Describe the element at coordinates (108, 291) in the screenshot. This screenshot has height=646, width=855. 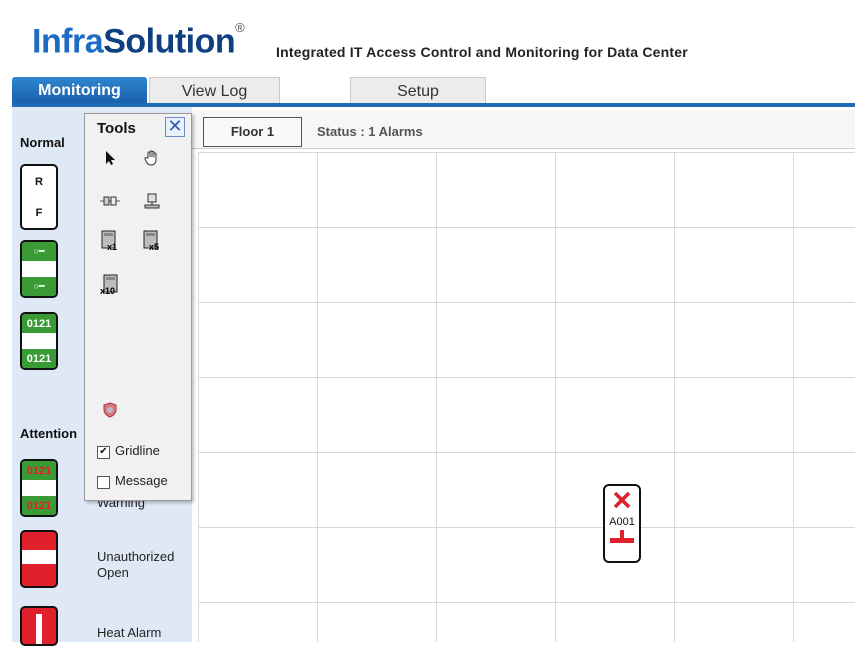
I see `x10-label: x10` at that location.